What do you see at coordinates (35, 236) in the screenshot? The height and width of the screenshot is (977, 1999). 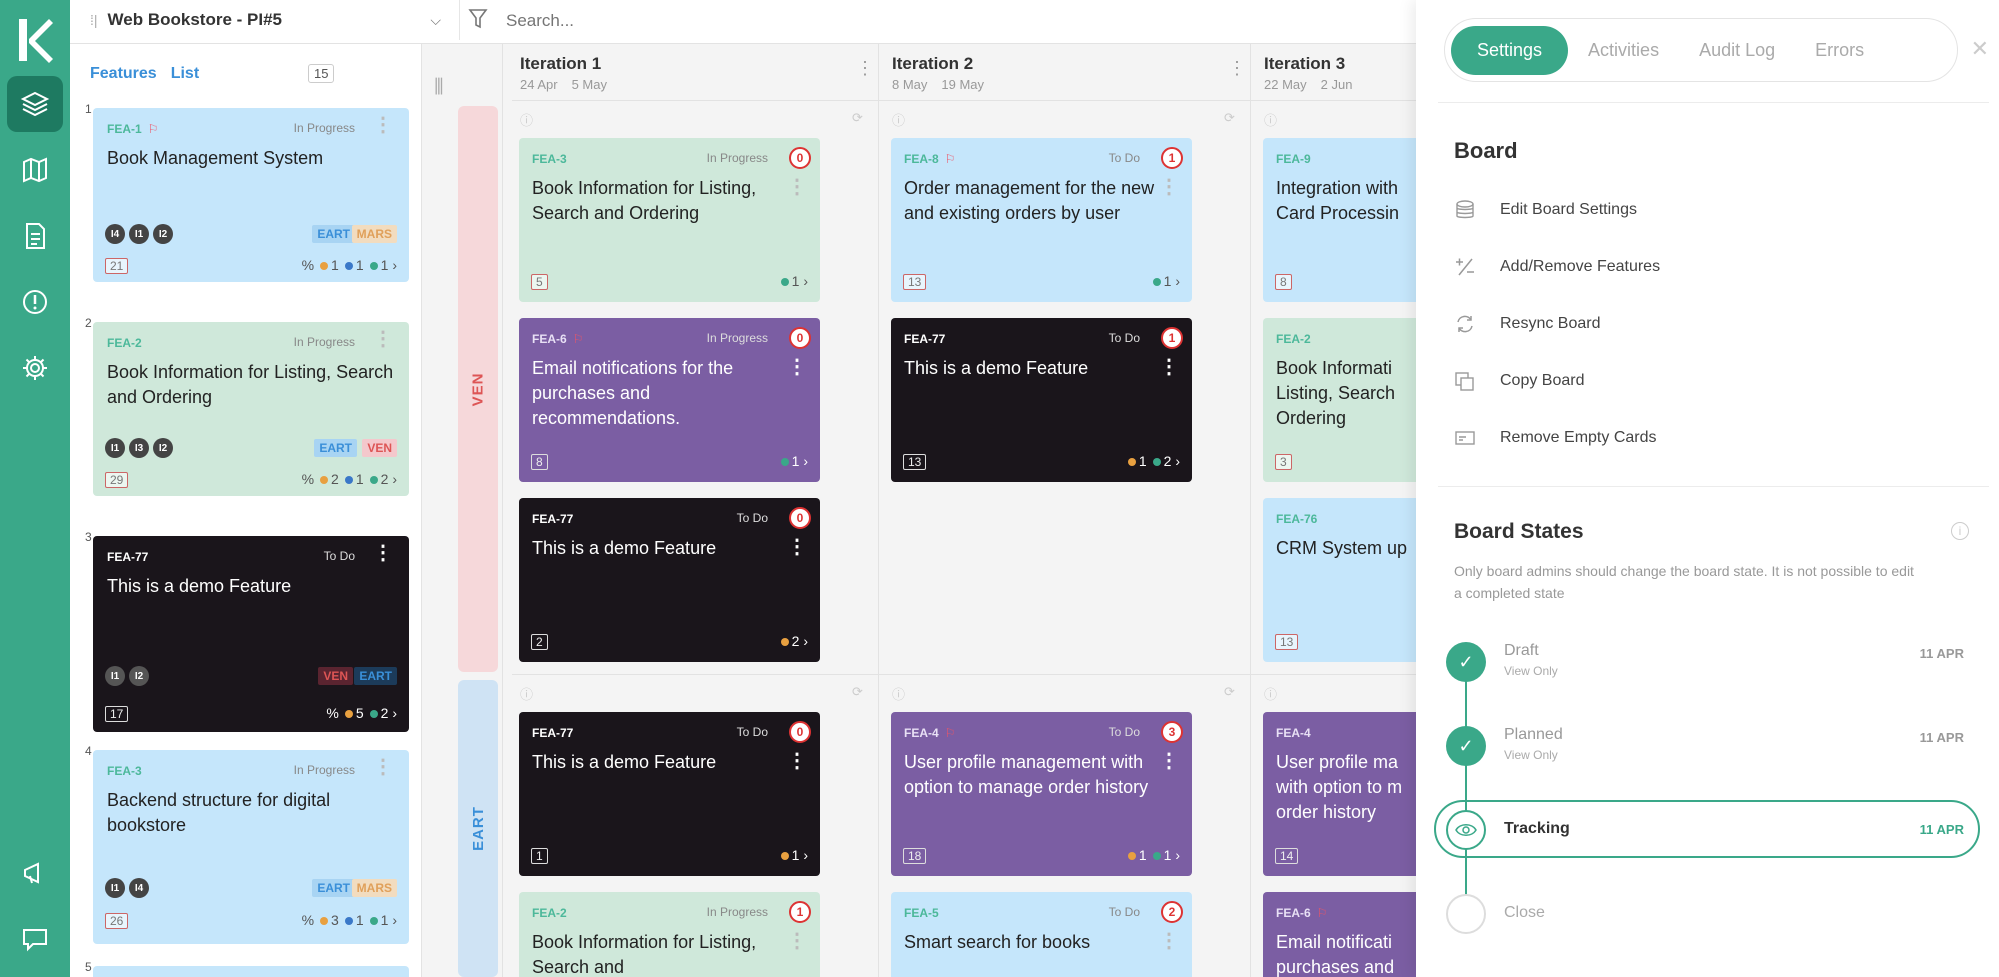 I see `document-icon` at bounding box center [35, 236].